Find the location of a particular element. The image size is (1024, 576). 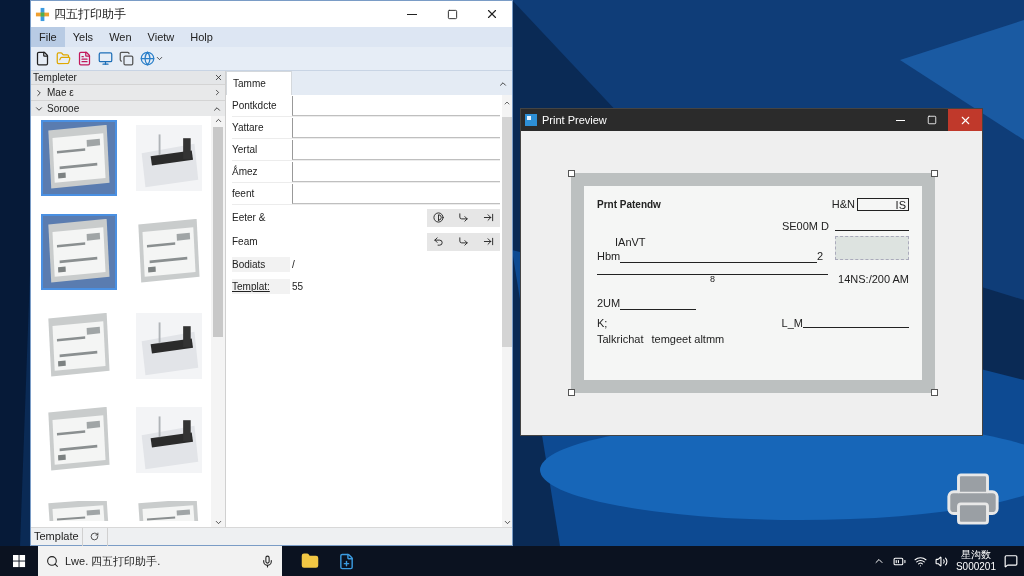

wifi-icon is located at coordinates (920, 561).